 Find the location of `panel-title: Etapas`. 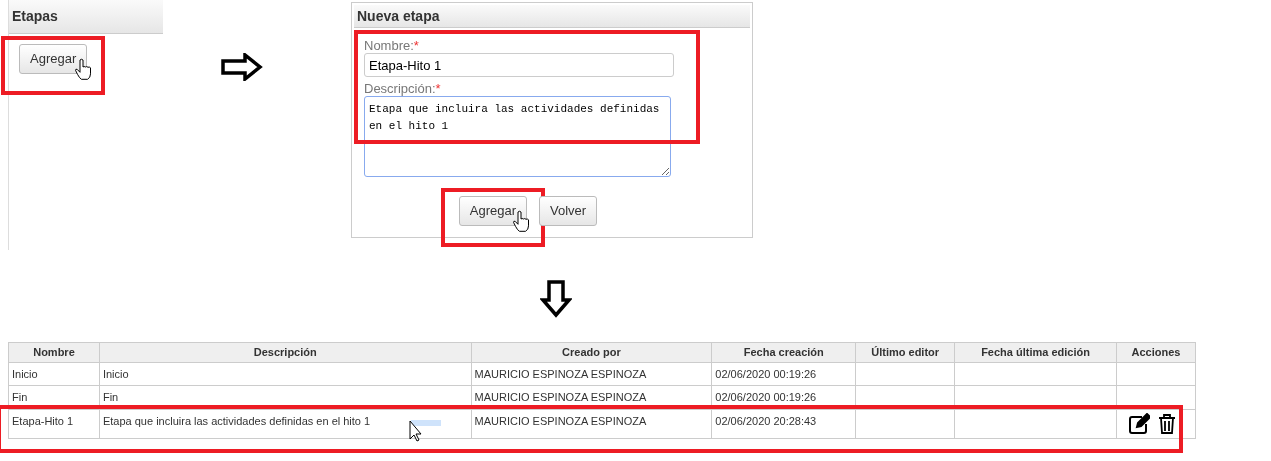

panel-title: Etapas is located at coordinates (86, 17).